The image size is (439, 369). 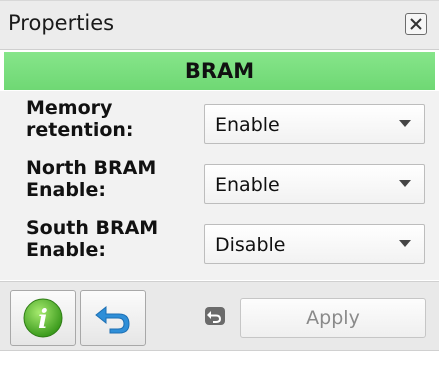 What do you see at coordinates (91, 179) in the screenshot?
I see `north-bram-label: North BRAM Enable:` at bounding box center [91, 179].